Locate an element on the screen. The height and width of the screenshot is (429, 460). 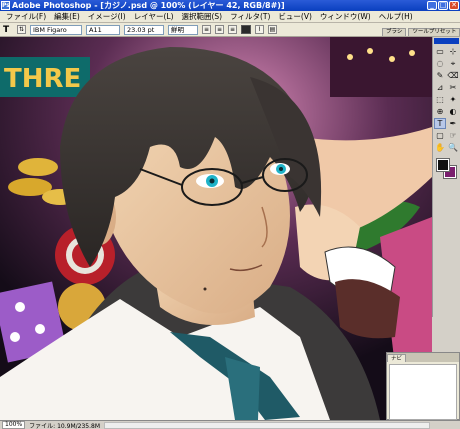
align-right-icon: ≡ is located at coordinates (232, 29).